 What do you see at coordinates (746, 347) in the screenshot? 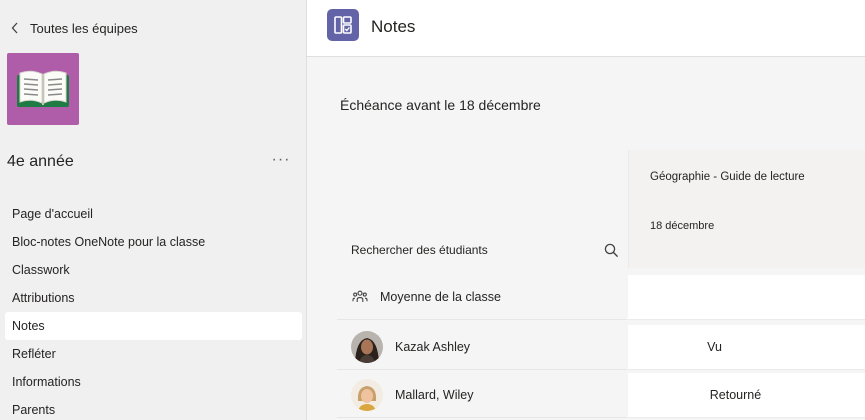
I see `grade-cell: Vu` at bounding box center [746, 347].